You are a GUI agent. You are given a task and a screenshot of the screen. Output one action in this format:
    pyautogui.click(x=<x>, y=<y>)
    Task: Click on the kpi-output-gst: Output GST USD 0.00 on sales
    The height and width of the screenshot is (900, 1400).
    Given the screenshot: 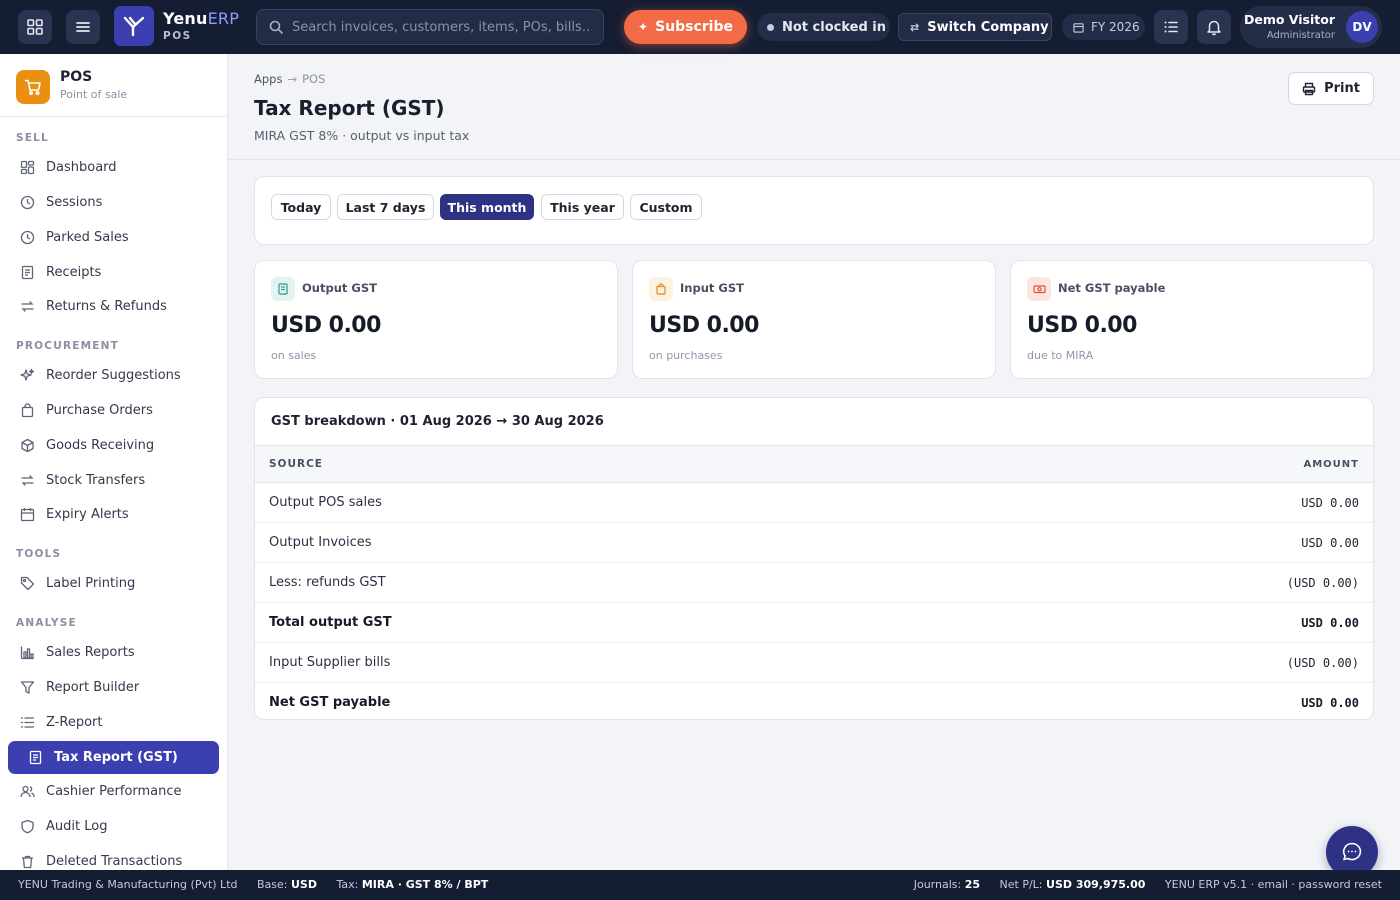 What is the action you would take?
    pyautogui.click(x=436, y=319)
    